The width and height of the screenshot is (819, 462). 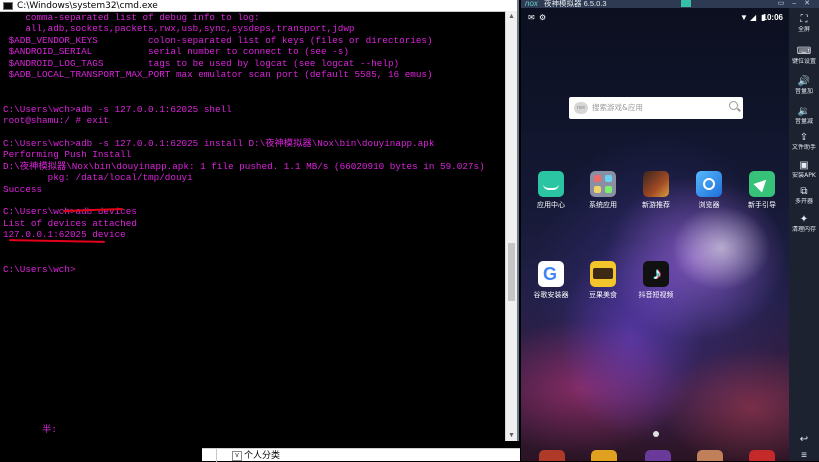 What do you see at coordinates (531, 4) in the screenshot?
I see `nox-logo: nox` at bounding box center [531, 4].